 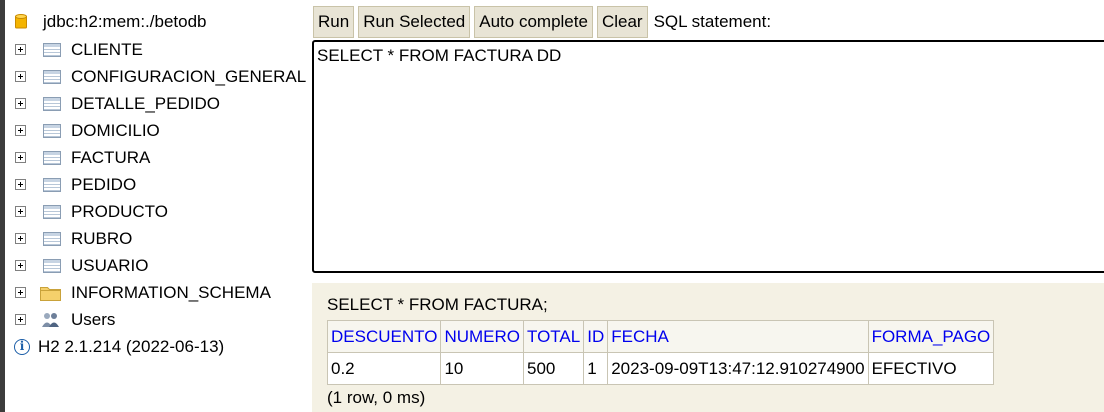 What do you see at coordinates (596, 368) in the screenshot?
I see `table-cell: 1` at bounding box center [596, 368].